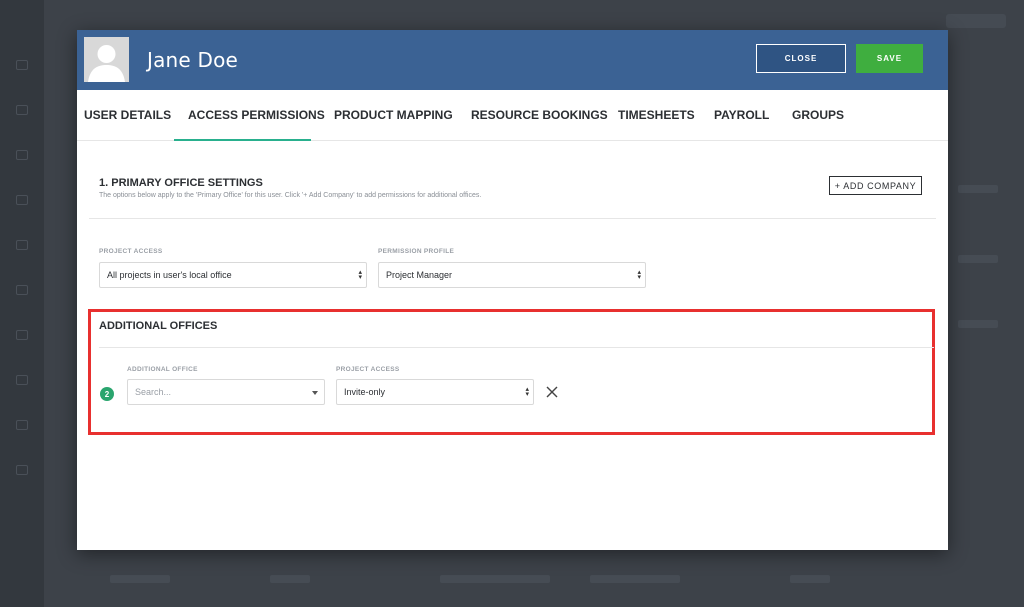  Describe the element at coordinates (976, 21) in the screenshot. I see `background-user-menu` at that location.